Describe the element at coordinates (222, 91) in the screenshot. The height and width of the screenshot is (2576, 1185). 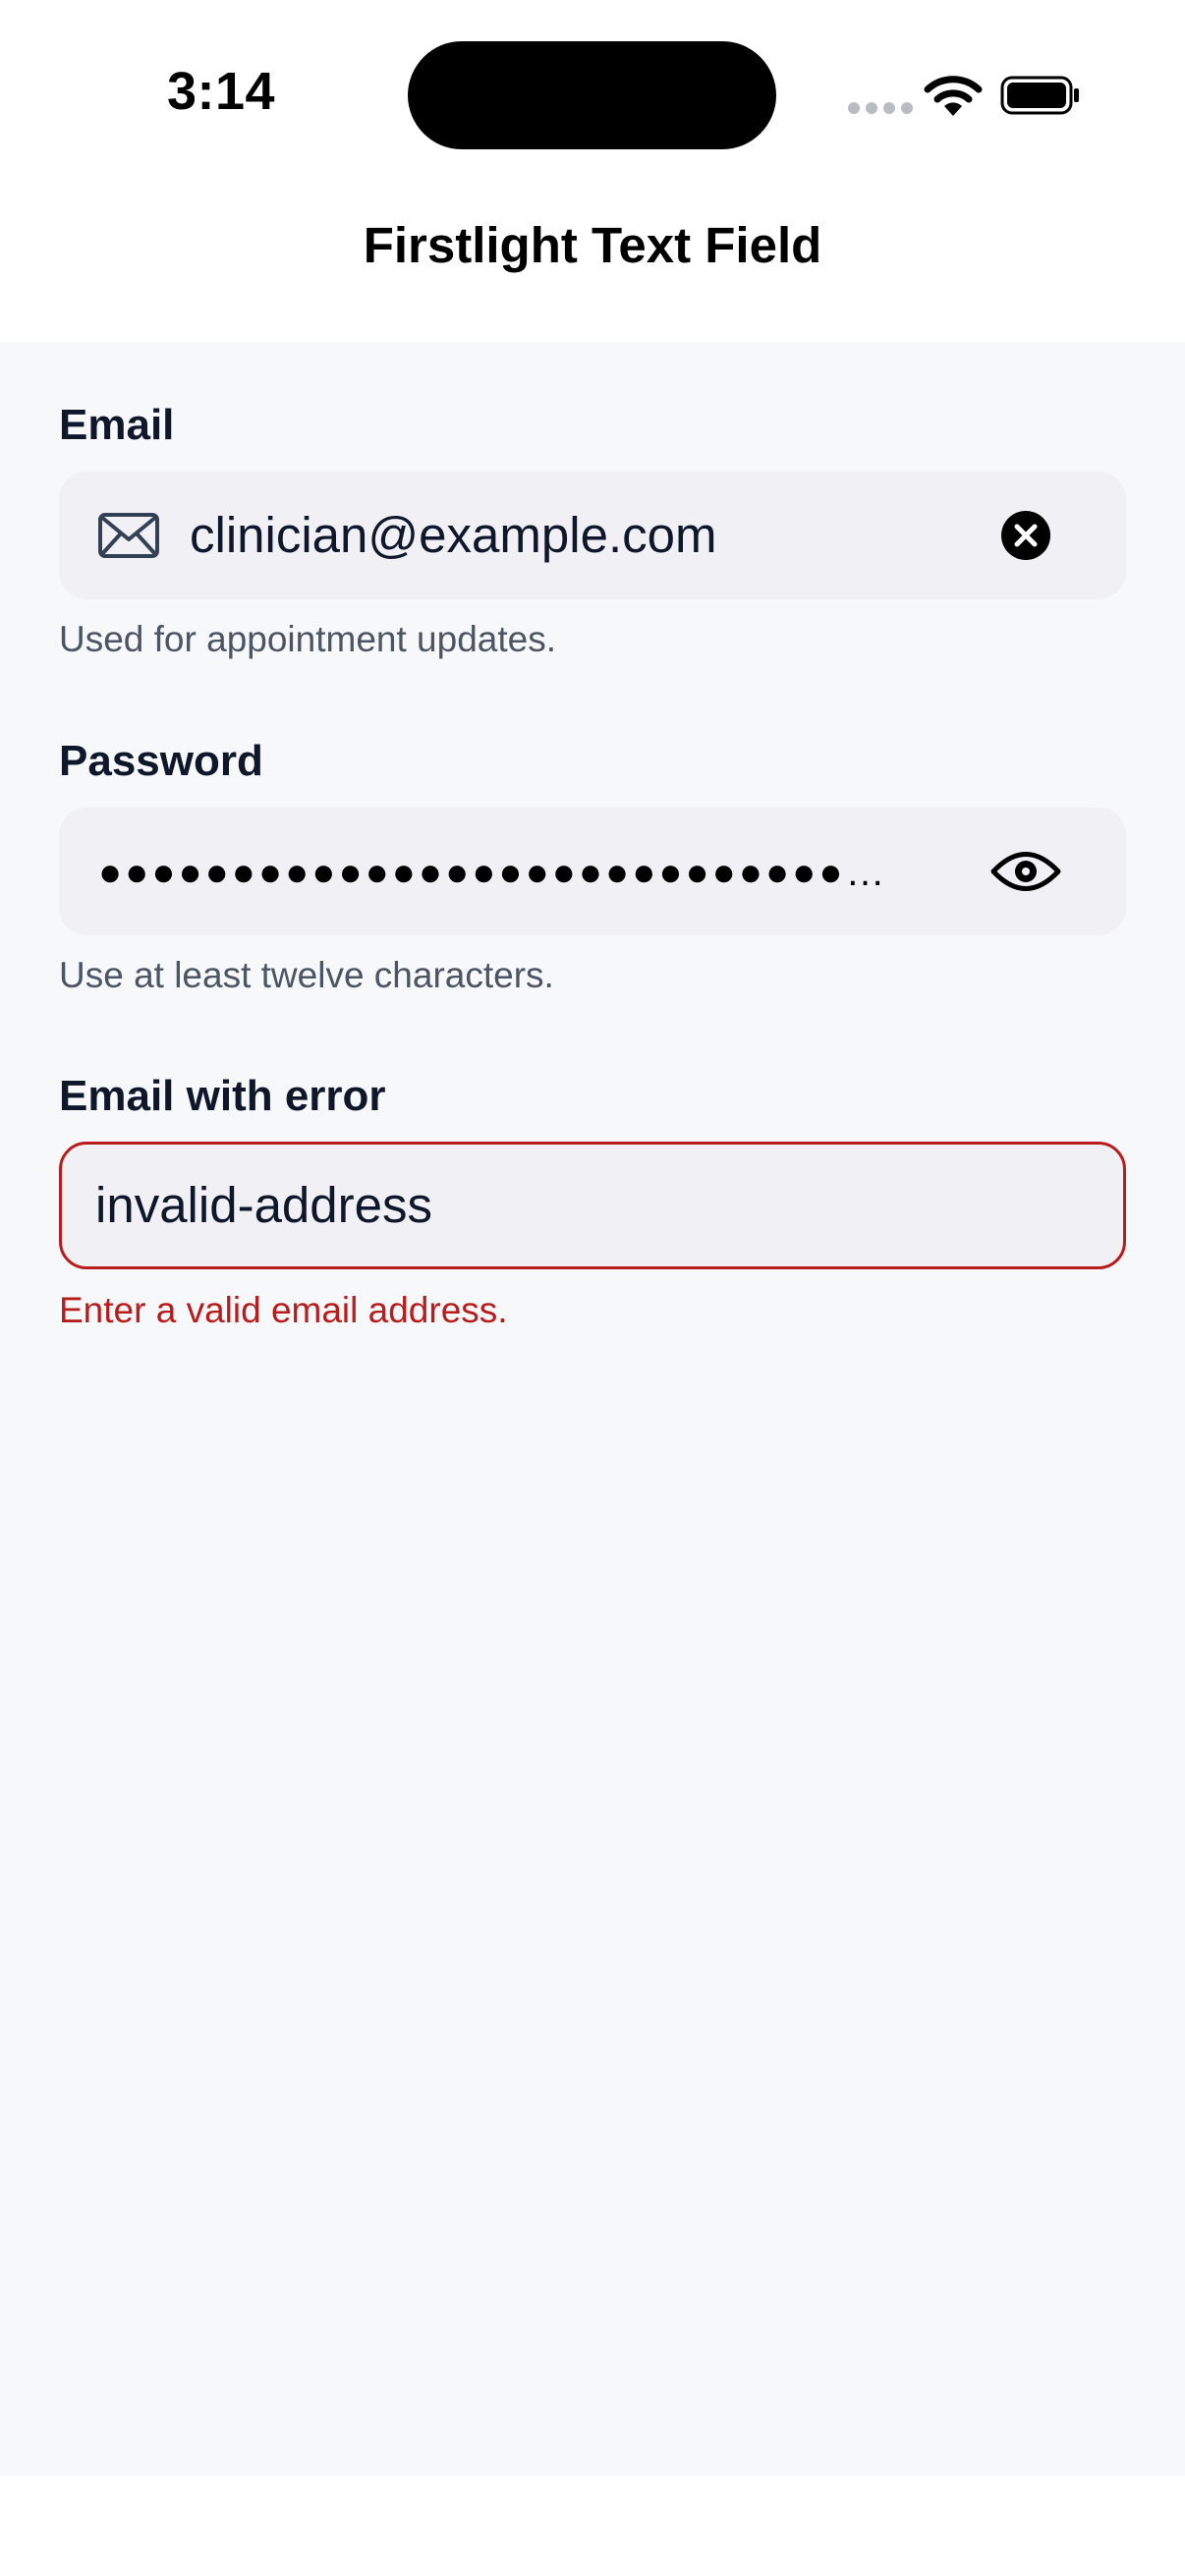
I see `status-time: 3:14` at that location.